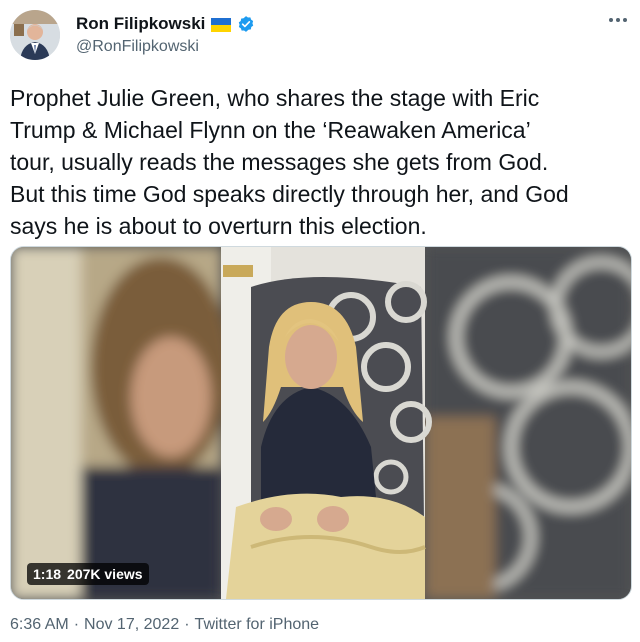  Describe the element at coordinates (140, 24) in the screenshot. I see `author-name: Ron Filipkowski` at that location.